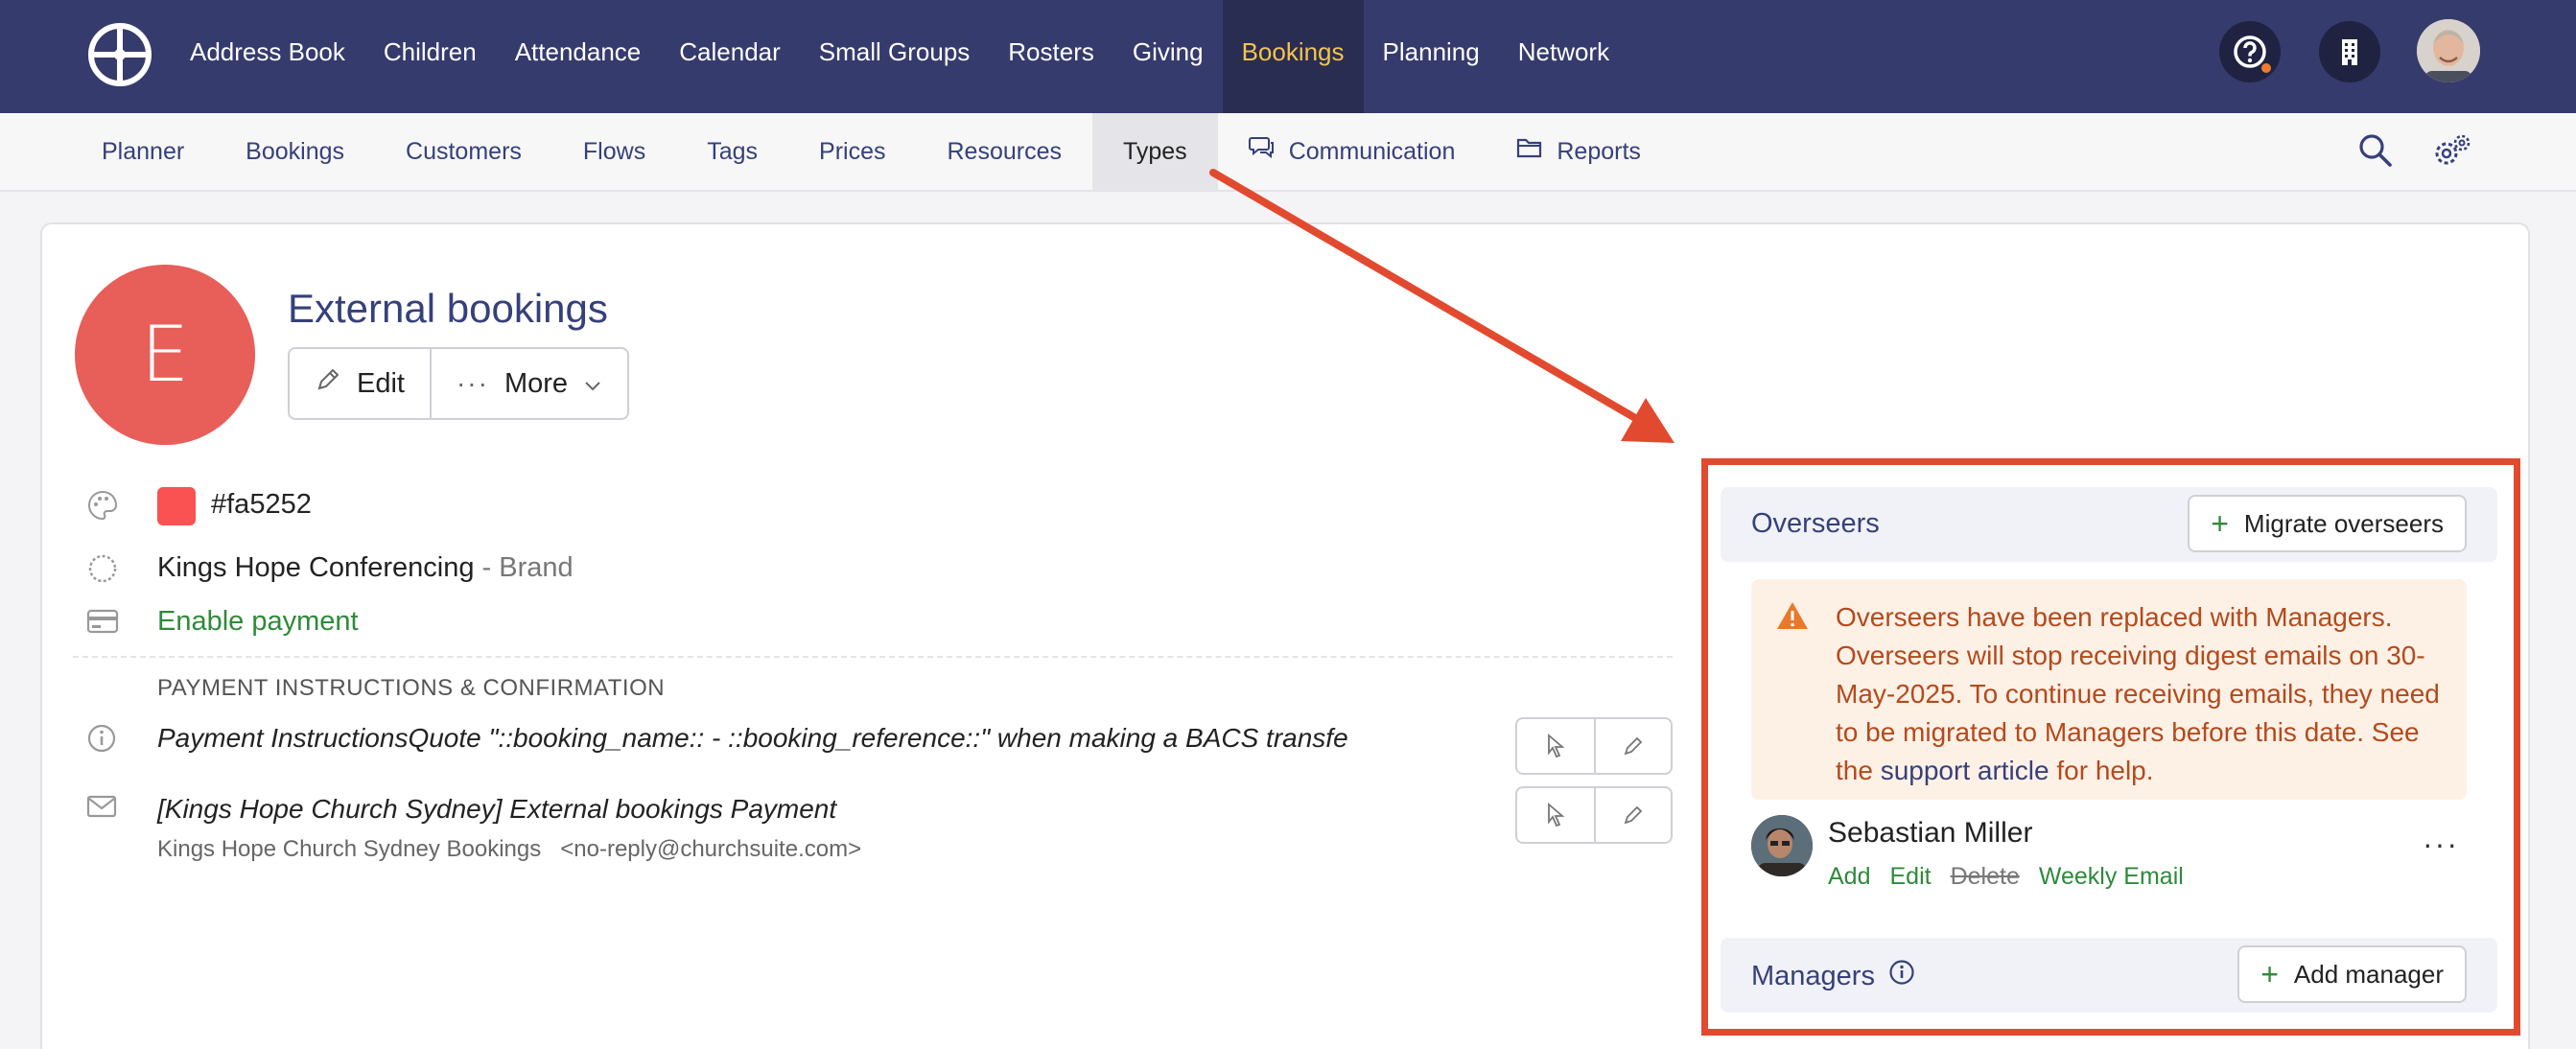 This screenshot has width=2576, height=1049. What do you see at coordinates (411, 688) in the screenshot?
I see `section-heading: PAYMENT INSTRUCTIONS & CONFIRMATION` at bounding box center [411, 688].